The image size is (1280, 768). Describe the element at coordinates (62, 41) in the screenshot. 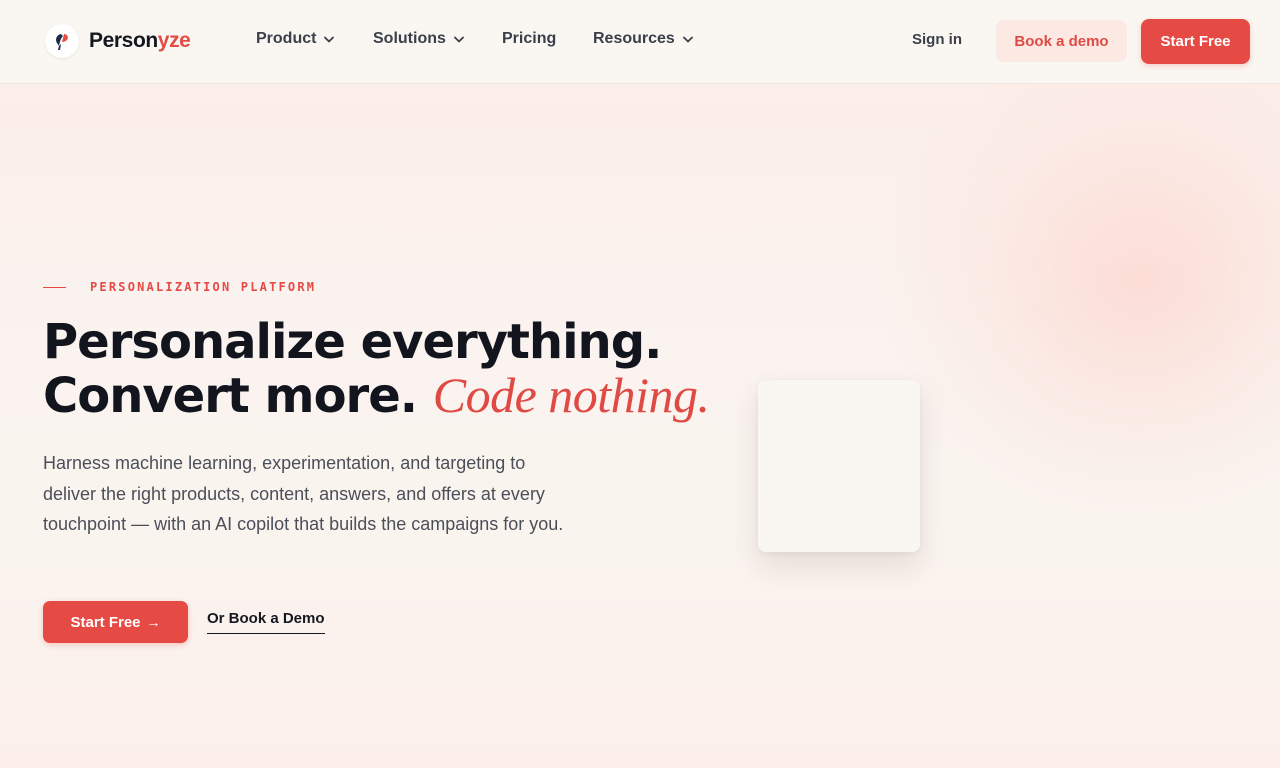

I see `personyze-logo-icon` at that location.